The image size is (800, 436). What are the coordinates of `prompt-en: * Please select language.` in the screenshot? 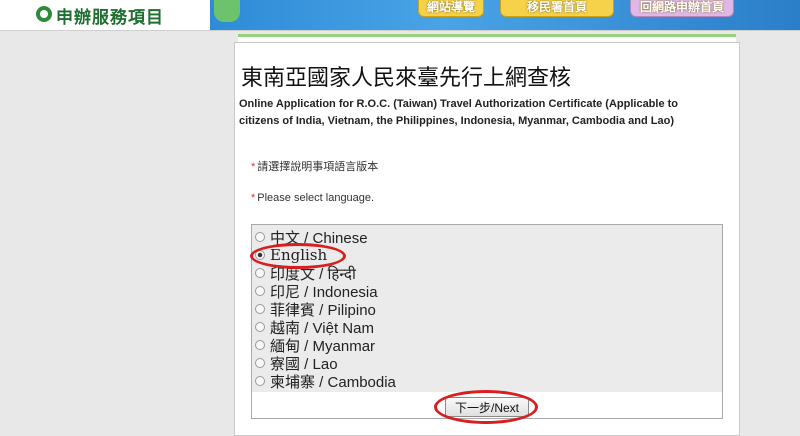 It's located at (313, 198).